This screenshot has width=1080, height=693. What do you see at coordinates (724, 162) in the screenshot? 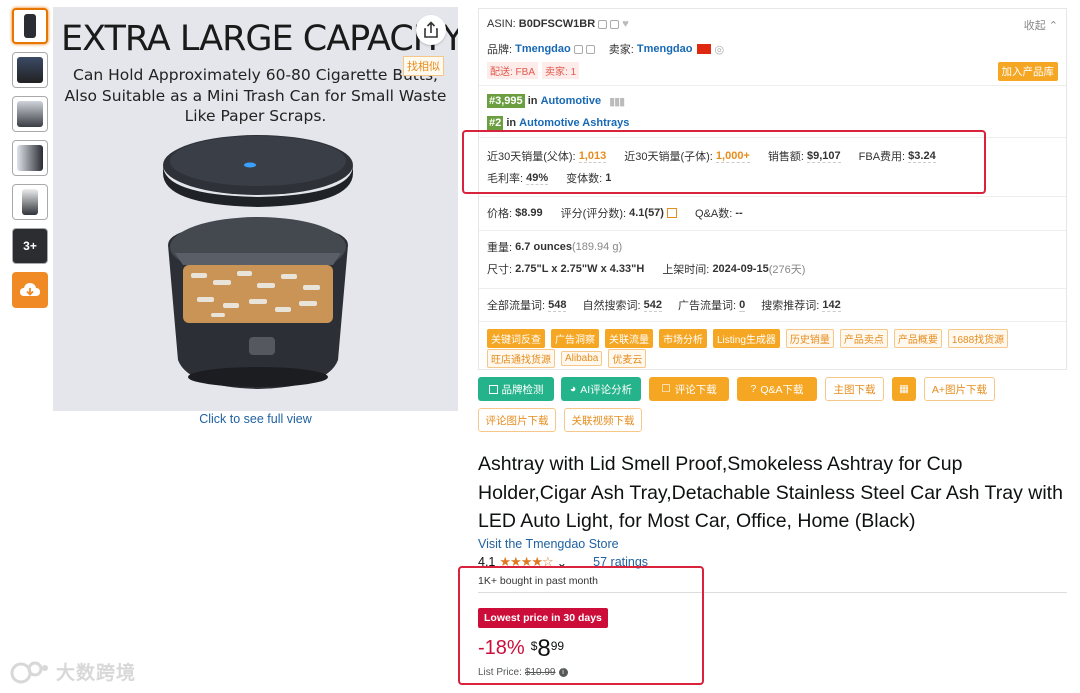
I see `highlight-box-sales` at bounding box center [724, 162].